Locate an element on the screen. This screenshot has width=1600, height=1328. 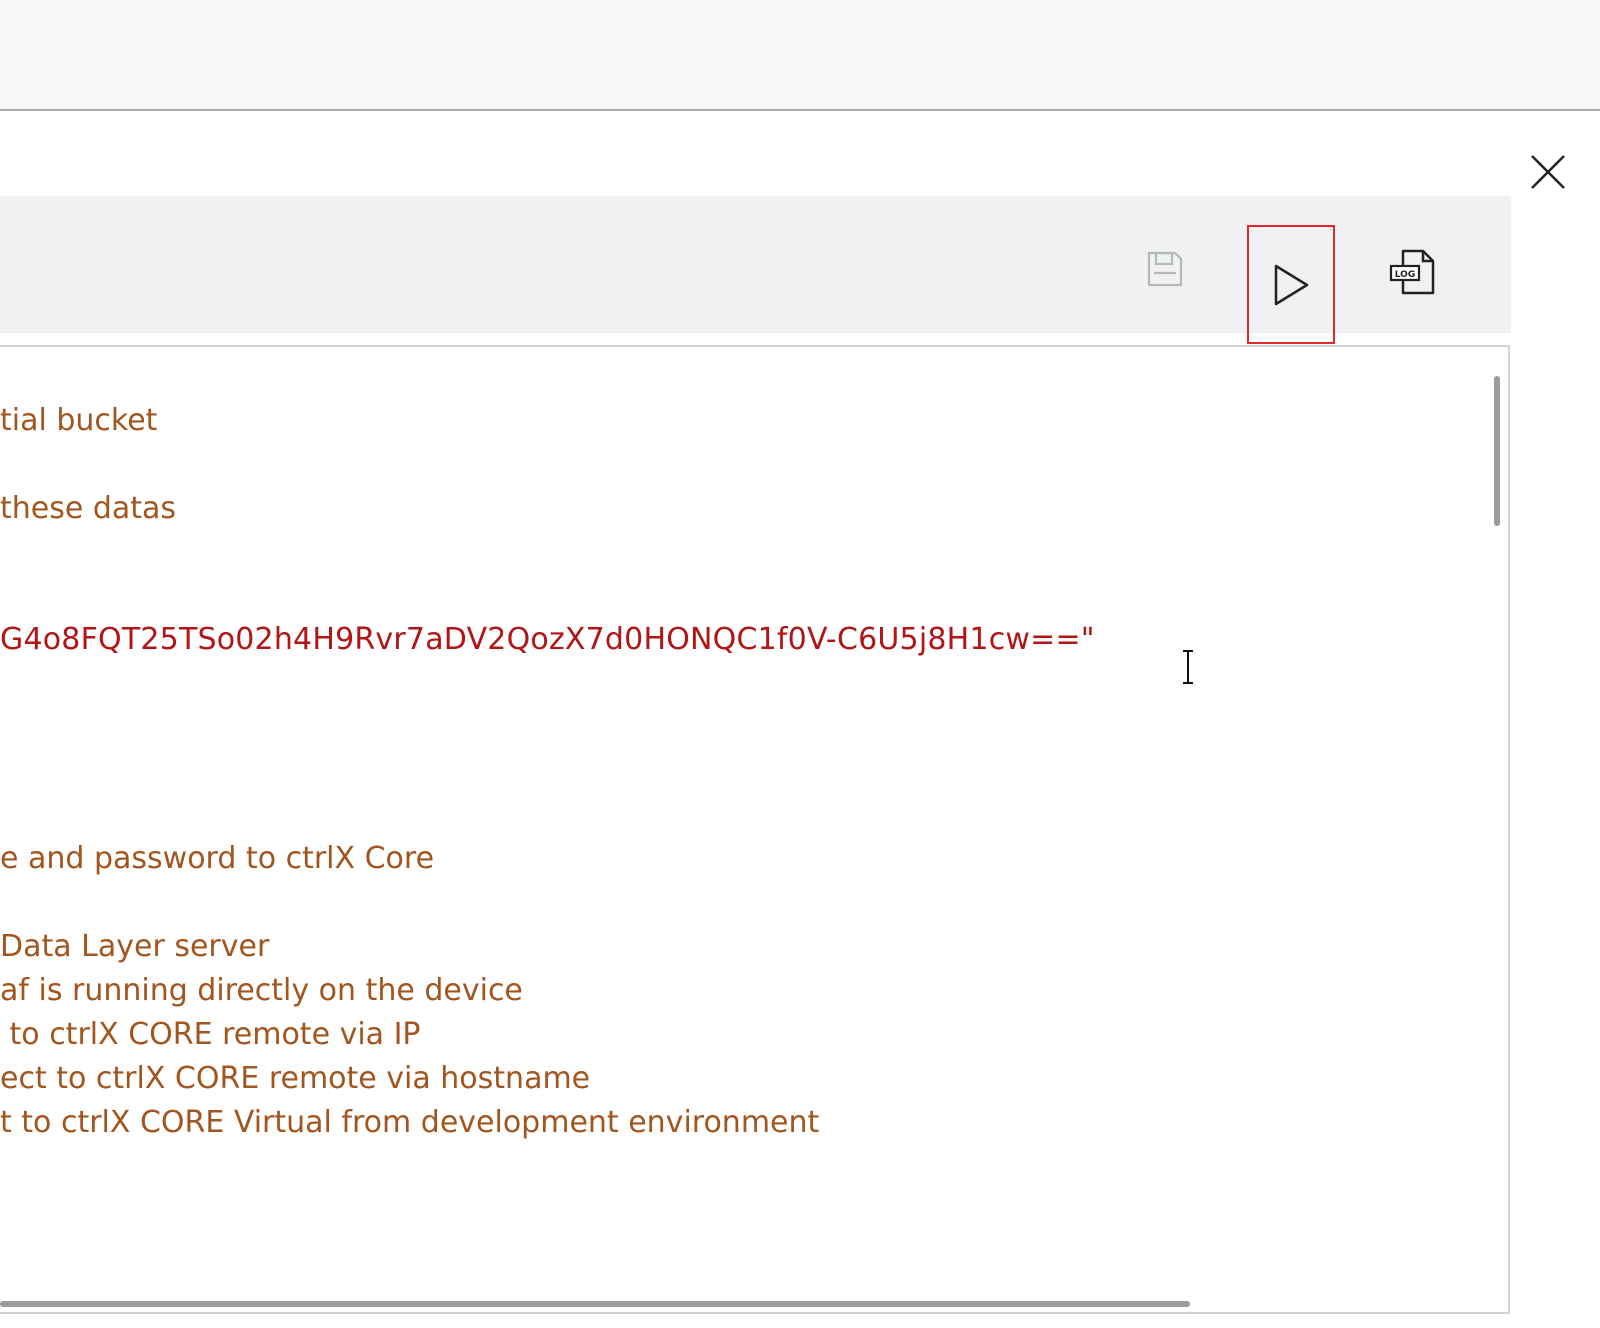
code-line-comment: tial bucket is located at coordinates (79, 420).